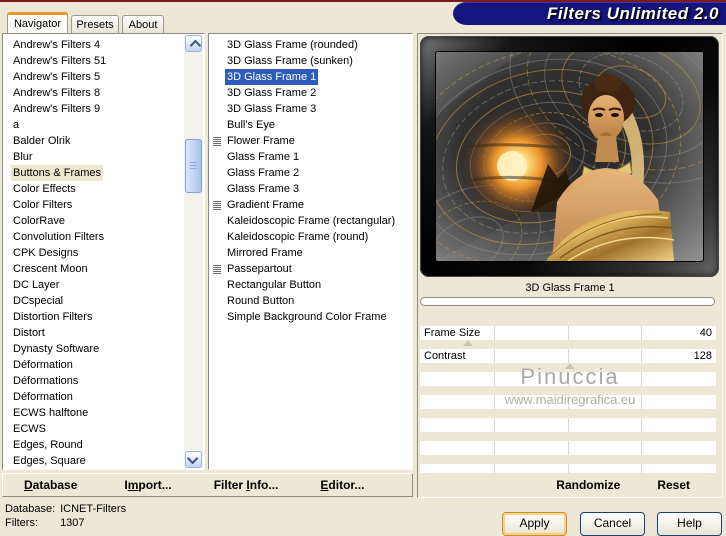  What do you see at coordinates (93, 445) in the screenshot?
I see `category-item: Edges, Round` at bounding box center [93, 445].